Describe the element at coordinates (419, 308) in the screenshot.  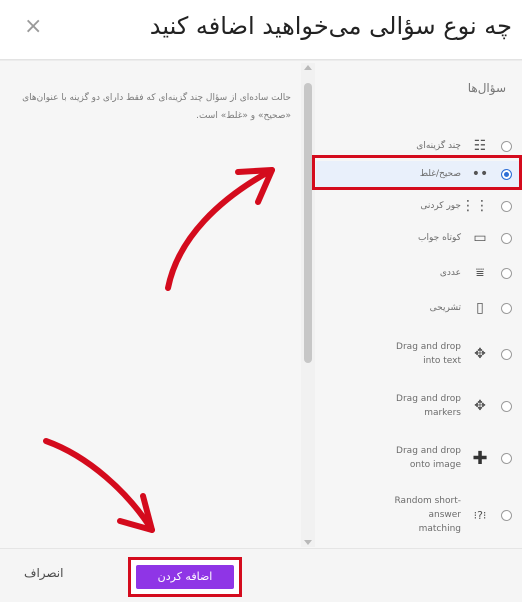
I see `question-option-essay: ▯ تشریحی` at that location.